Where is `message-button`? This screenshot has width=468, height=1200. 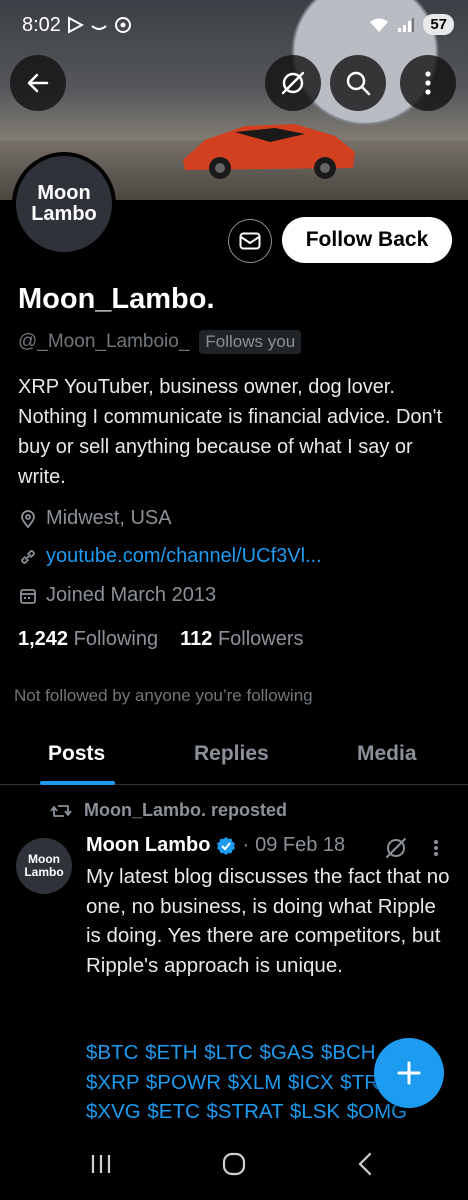 message-button is located at coordinates (250, 241).